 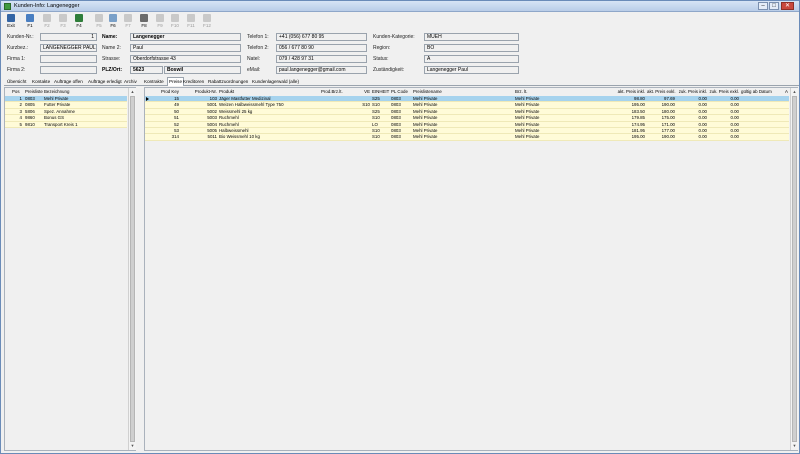 I want to click on toolbar-button-label: F11, so click(x=191, y=25).